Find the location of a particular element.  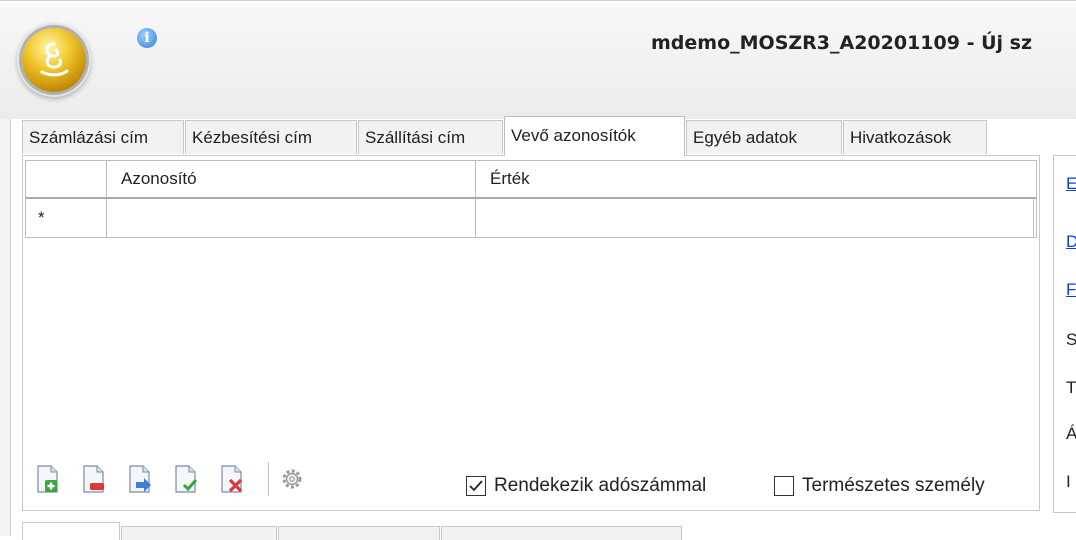

grid-header-row: Azonosító Érték is located at coordinates (531, 180).